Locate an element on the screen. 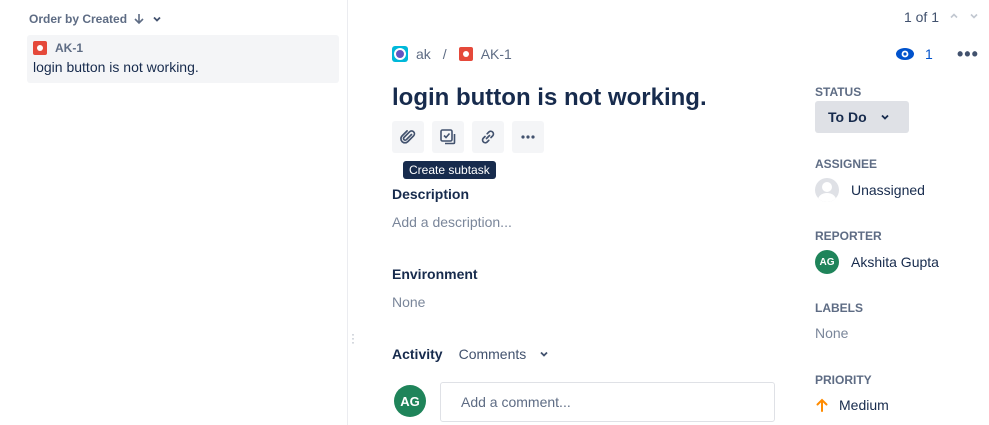 The height and width of the screenshot is (425, 989). watchers-button: 1 is located at coordinates (914, 54).